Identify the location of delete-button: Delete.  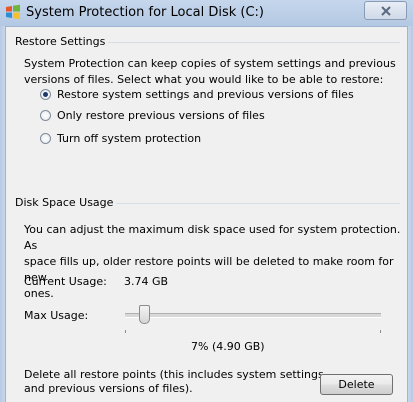
(356, 384).